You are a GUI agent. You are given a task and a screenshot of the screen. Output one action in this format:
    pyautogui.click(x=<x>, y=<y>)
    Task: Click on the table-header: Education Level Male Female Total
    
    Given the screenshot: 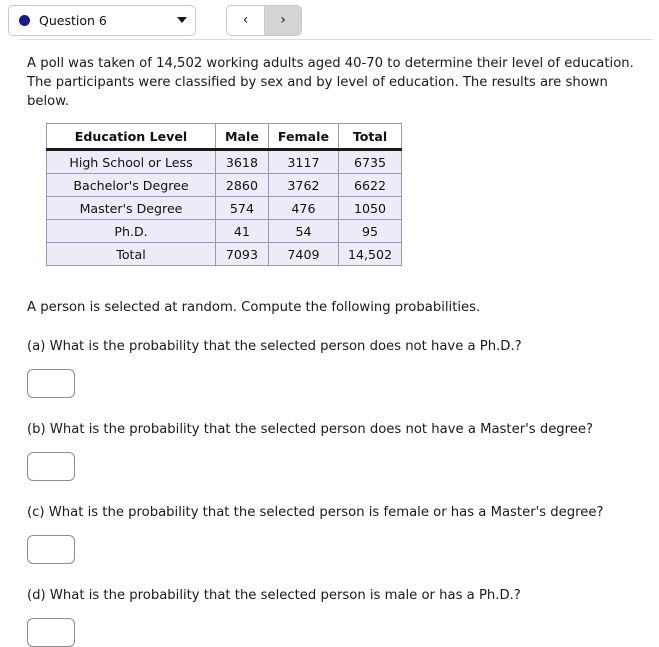 What is the action you would take?
    pyautogui.click(x=224, y=137)
    